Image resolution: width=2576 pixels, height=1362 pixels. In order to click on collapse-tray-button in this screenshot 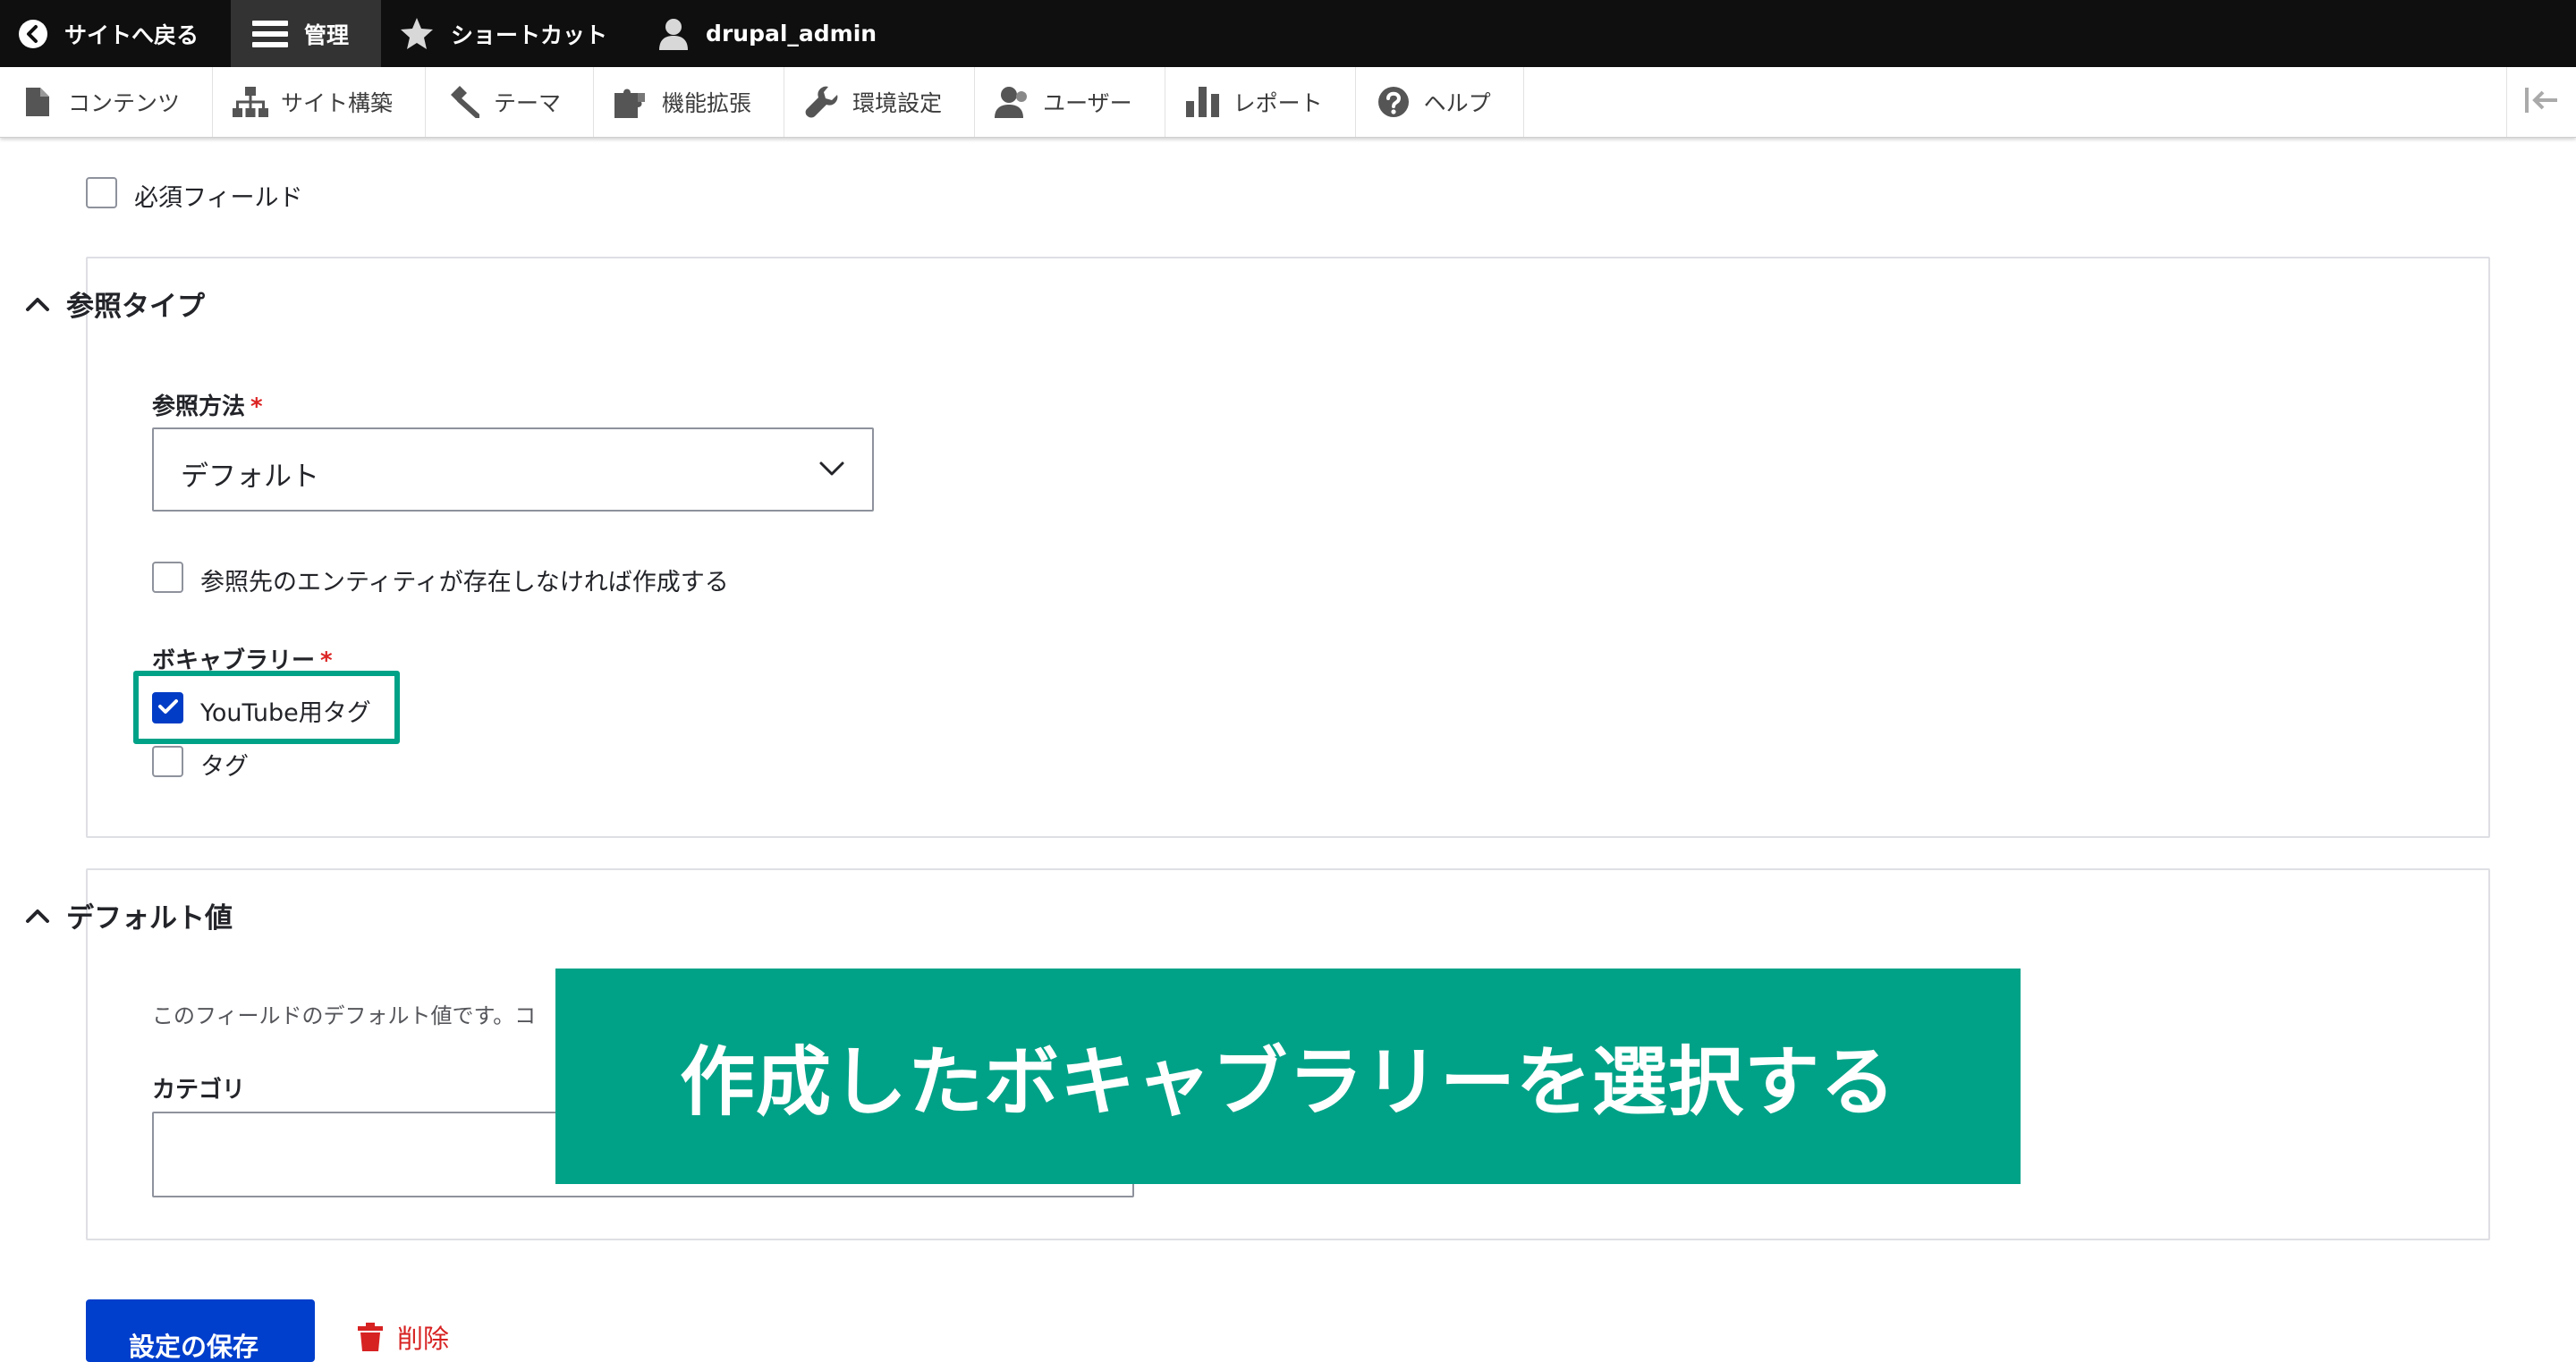, I will do `click(2541, 102)`.